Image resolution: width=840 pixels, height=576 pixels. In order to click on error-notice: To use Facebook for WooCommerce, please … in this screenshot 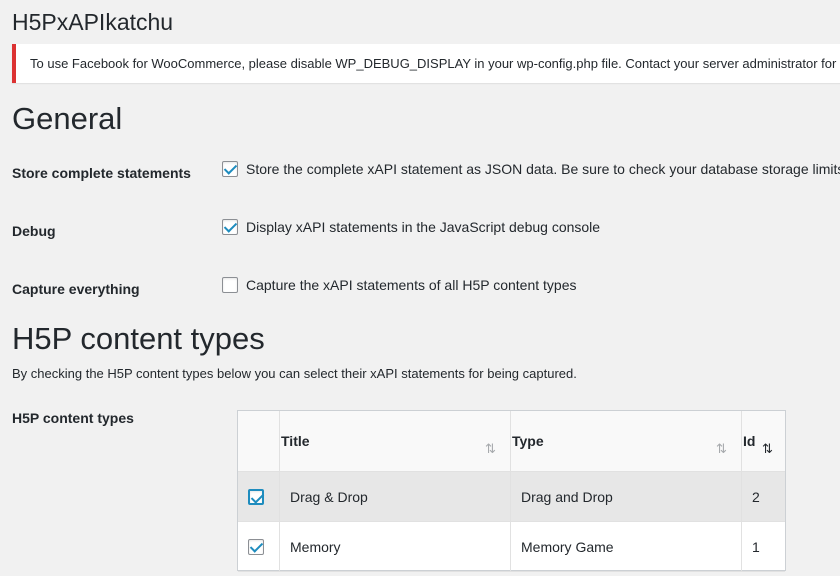, I will do `click(426, 63)`.